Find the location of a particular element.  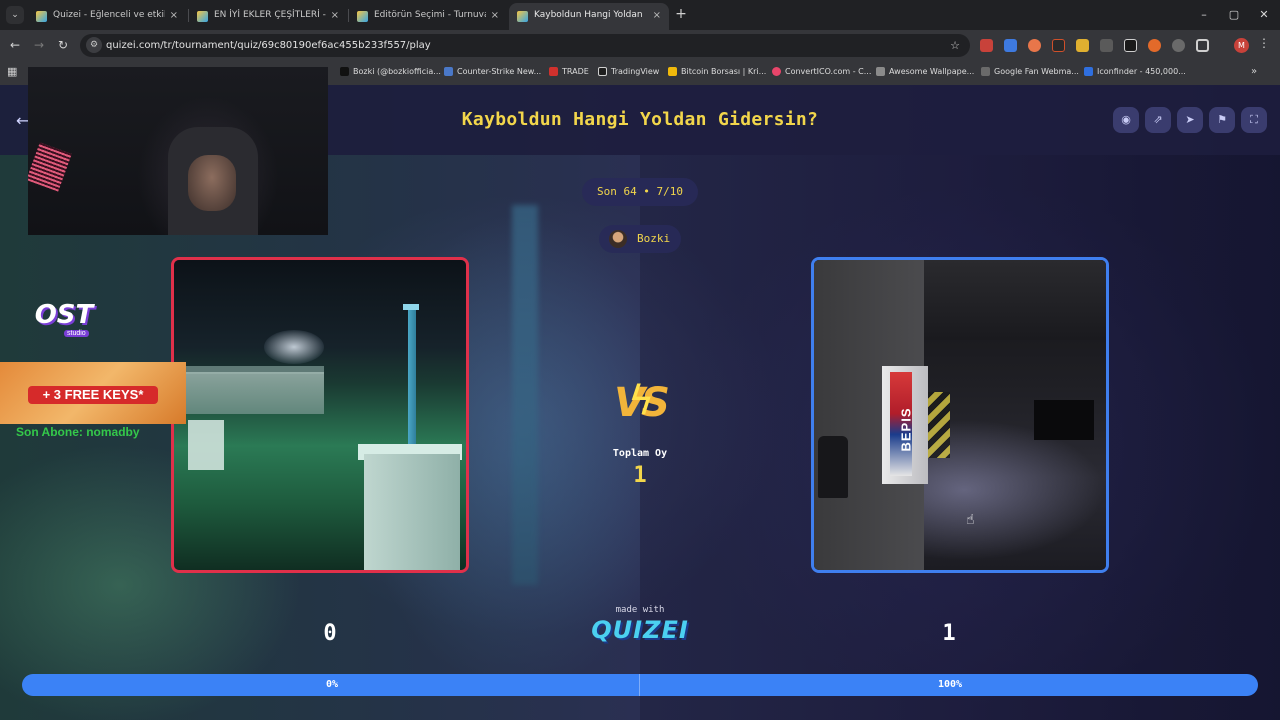

cs-news-icon is located at coordinates (448, 71).